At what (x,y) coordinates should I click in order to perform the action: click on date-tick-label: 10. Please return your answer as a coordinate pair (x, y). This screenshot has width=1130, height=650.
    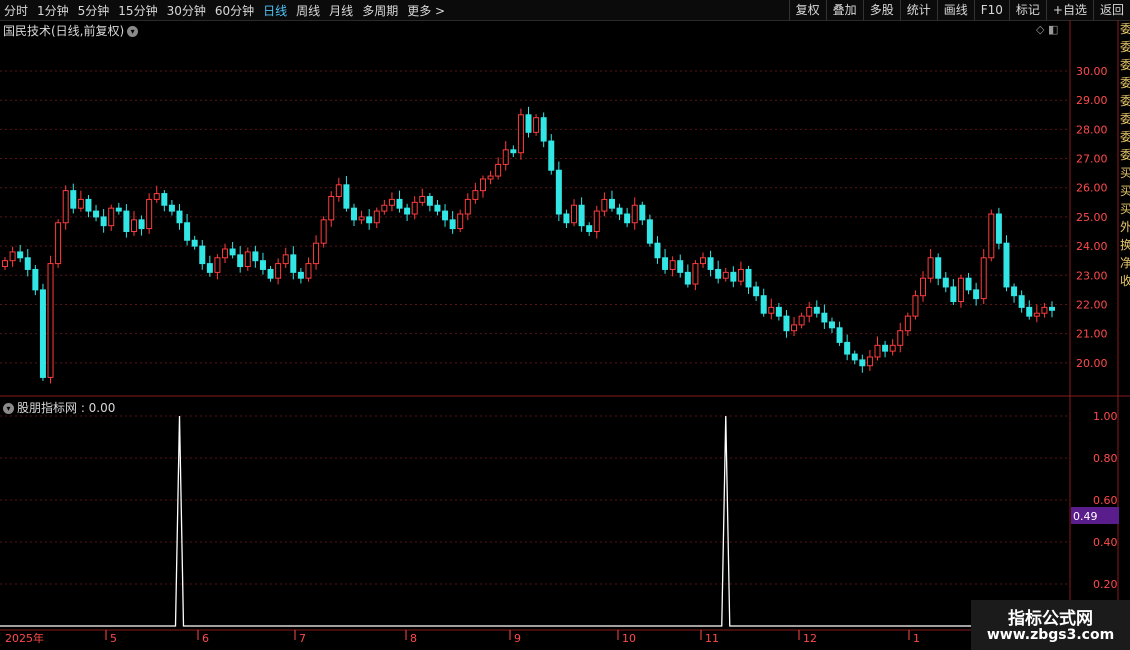
    Looking at the image, I should click on (629, 638).